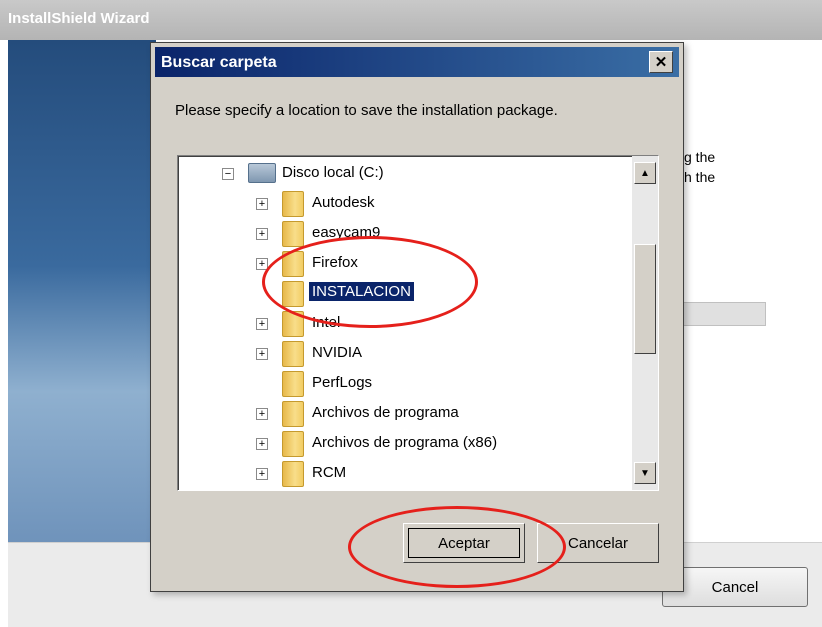  I want to click on tree-item-nvidia: + NVIDIA, so click(398, 353).